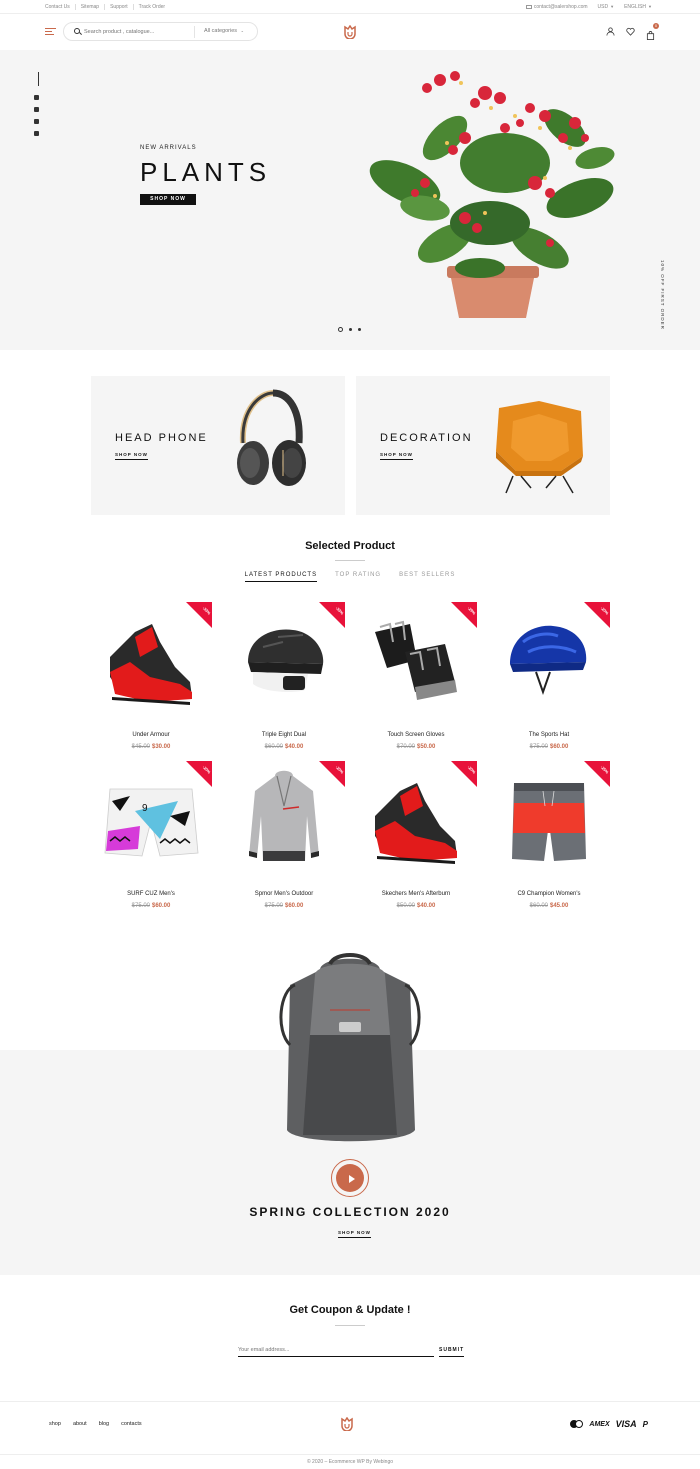 The height and width of the screenshot is (1469, 700). I want to click on product-name: The Sports Hat, so click(549, 735).